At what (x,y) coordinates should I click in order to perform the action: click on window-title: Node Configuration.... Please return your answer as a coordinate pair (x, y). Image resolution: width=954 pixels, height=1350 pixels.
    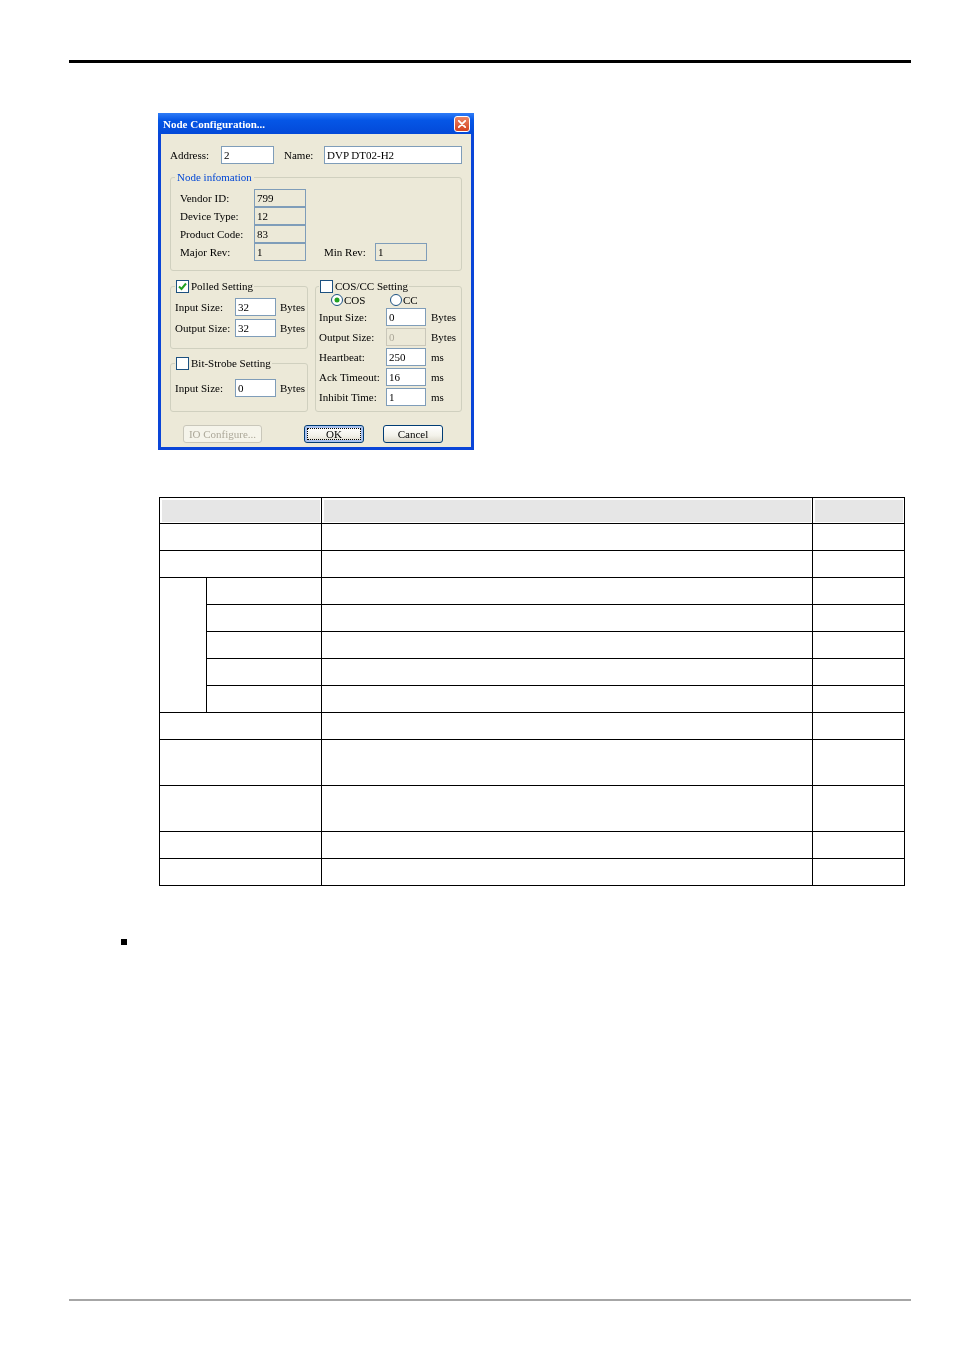
    Looking at the image, I should click on (214, 123).